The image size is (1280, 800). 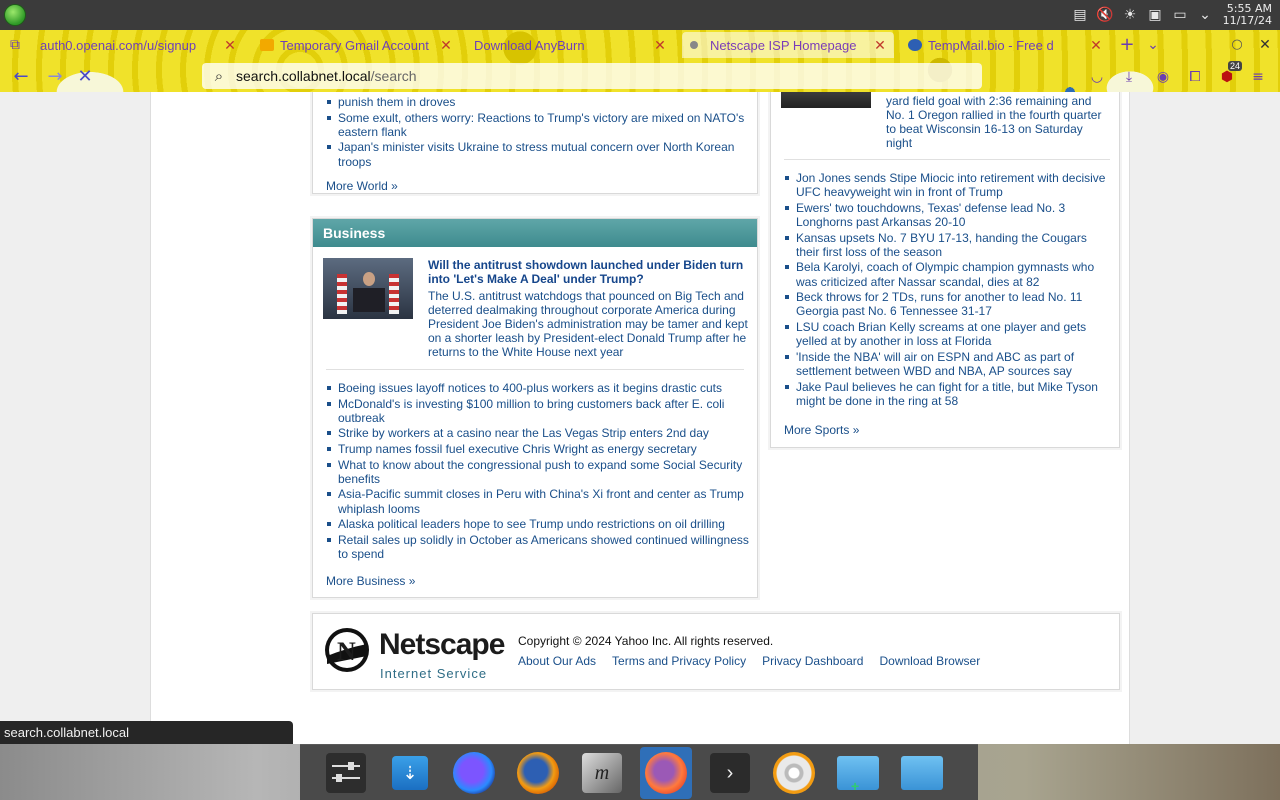 I want to click on tab-auth0: auth0.openai.com/u/signup ✕, so click(x=138, y=45).